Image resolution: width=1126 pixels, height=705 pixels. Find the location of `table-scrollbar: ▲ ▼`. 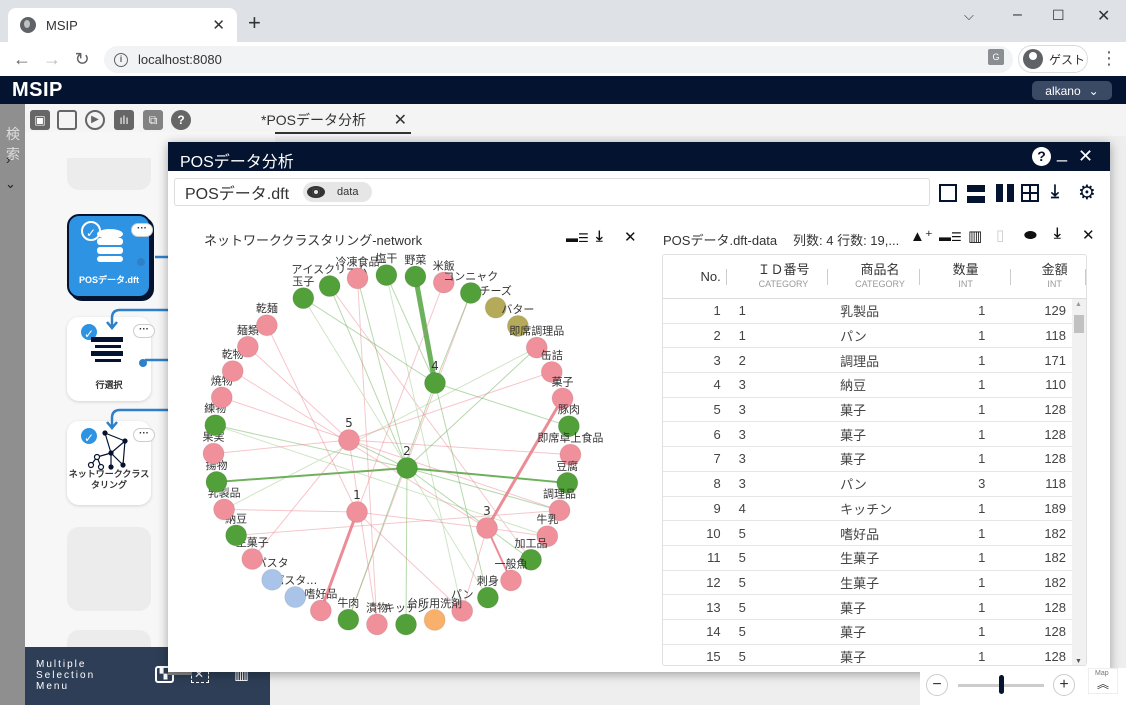

table-scrollbar: ▲ ▼ is located at coordinates (1079, 482).